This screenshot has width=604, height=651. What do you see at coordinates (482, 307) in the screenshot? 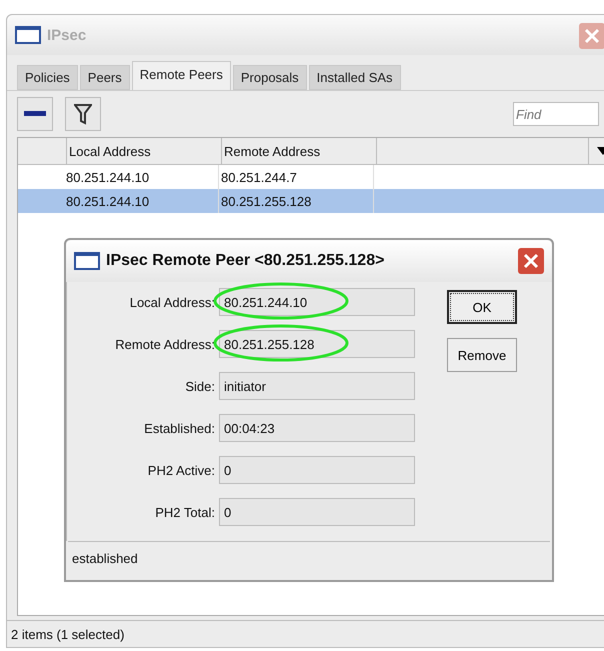
I see `dialog-button: OK` at bounding box center [482, 307].